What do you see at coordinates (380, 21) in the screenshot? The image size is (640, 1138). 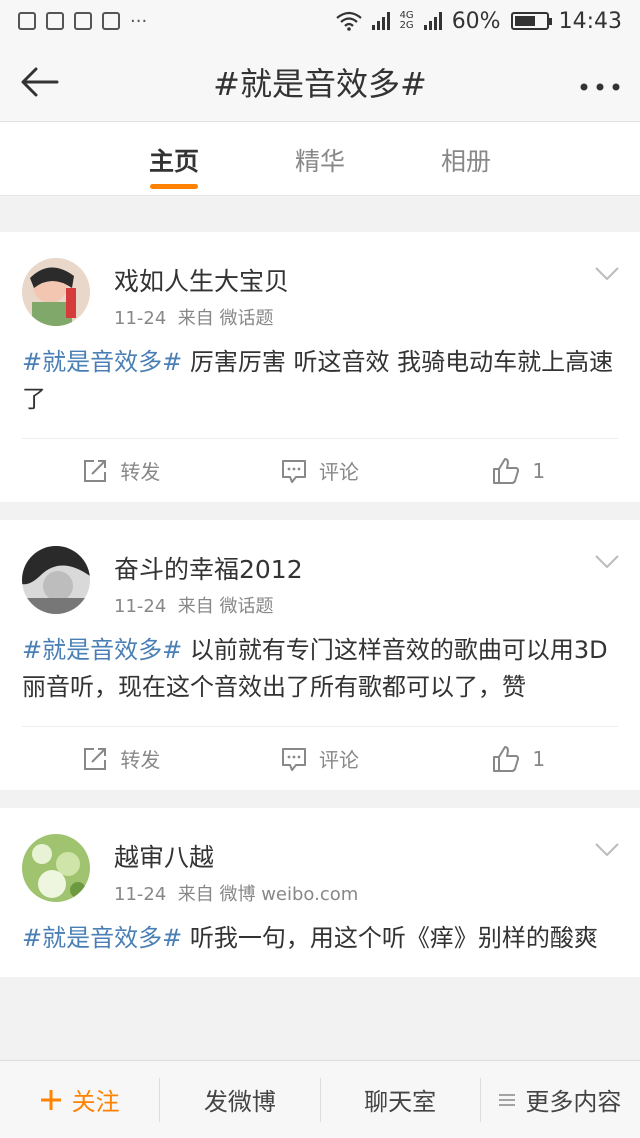 I see `signal-icon` at bounding box center [380, 21].